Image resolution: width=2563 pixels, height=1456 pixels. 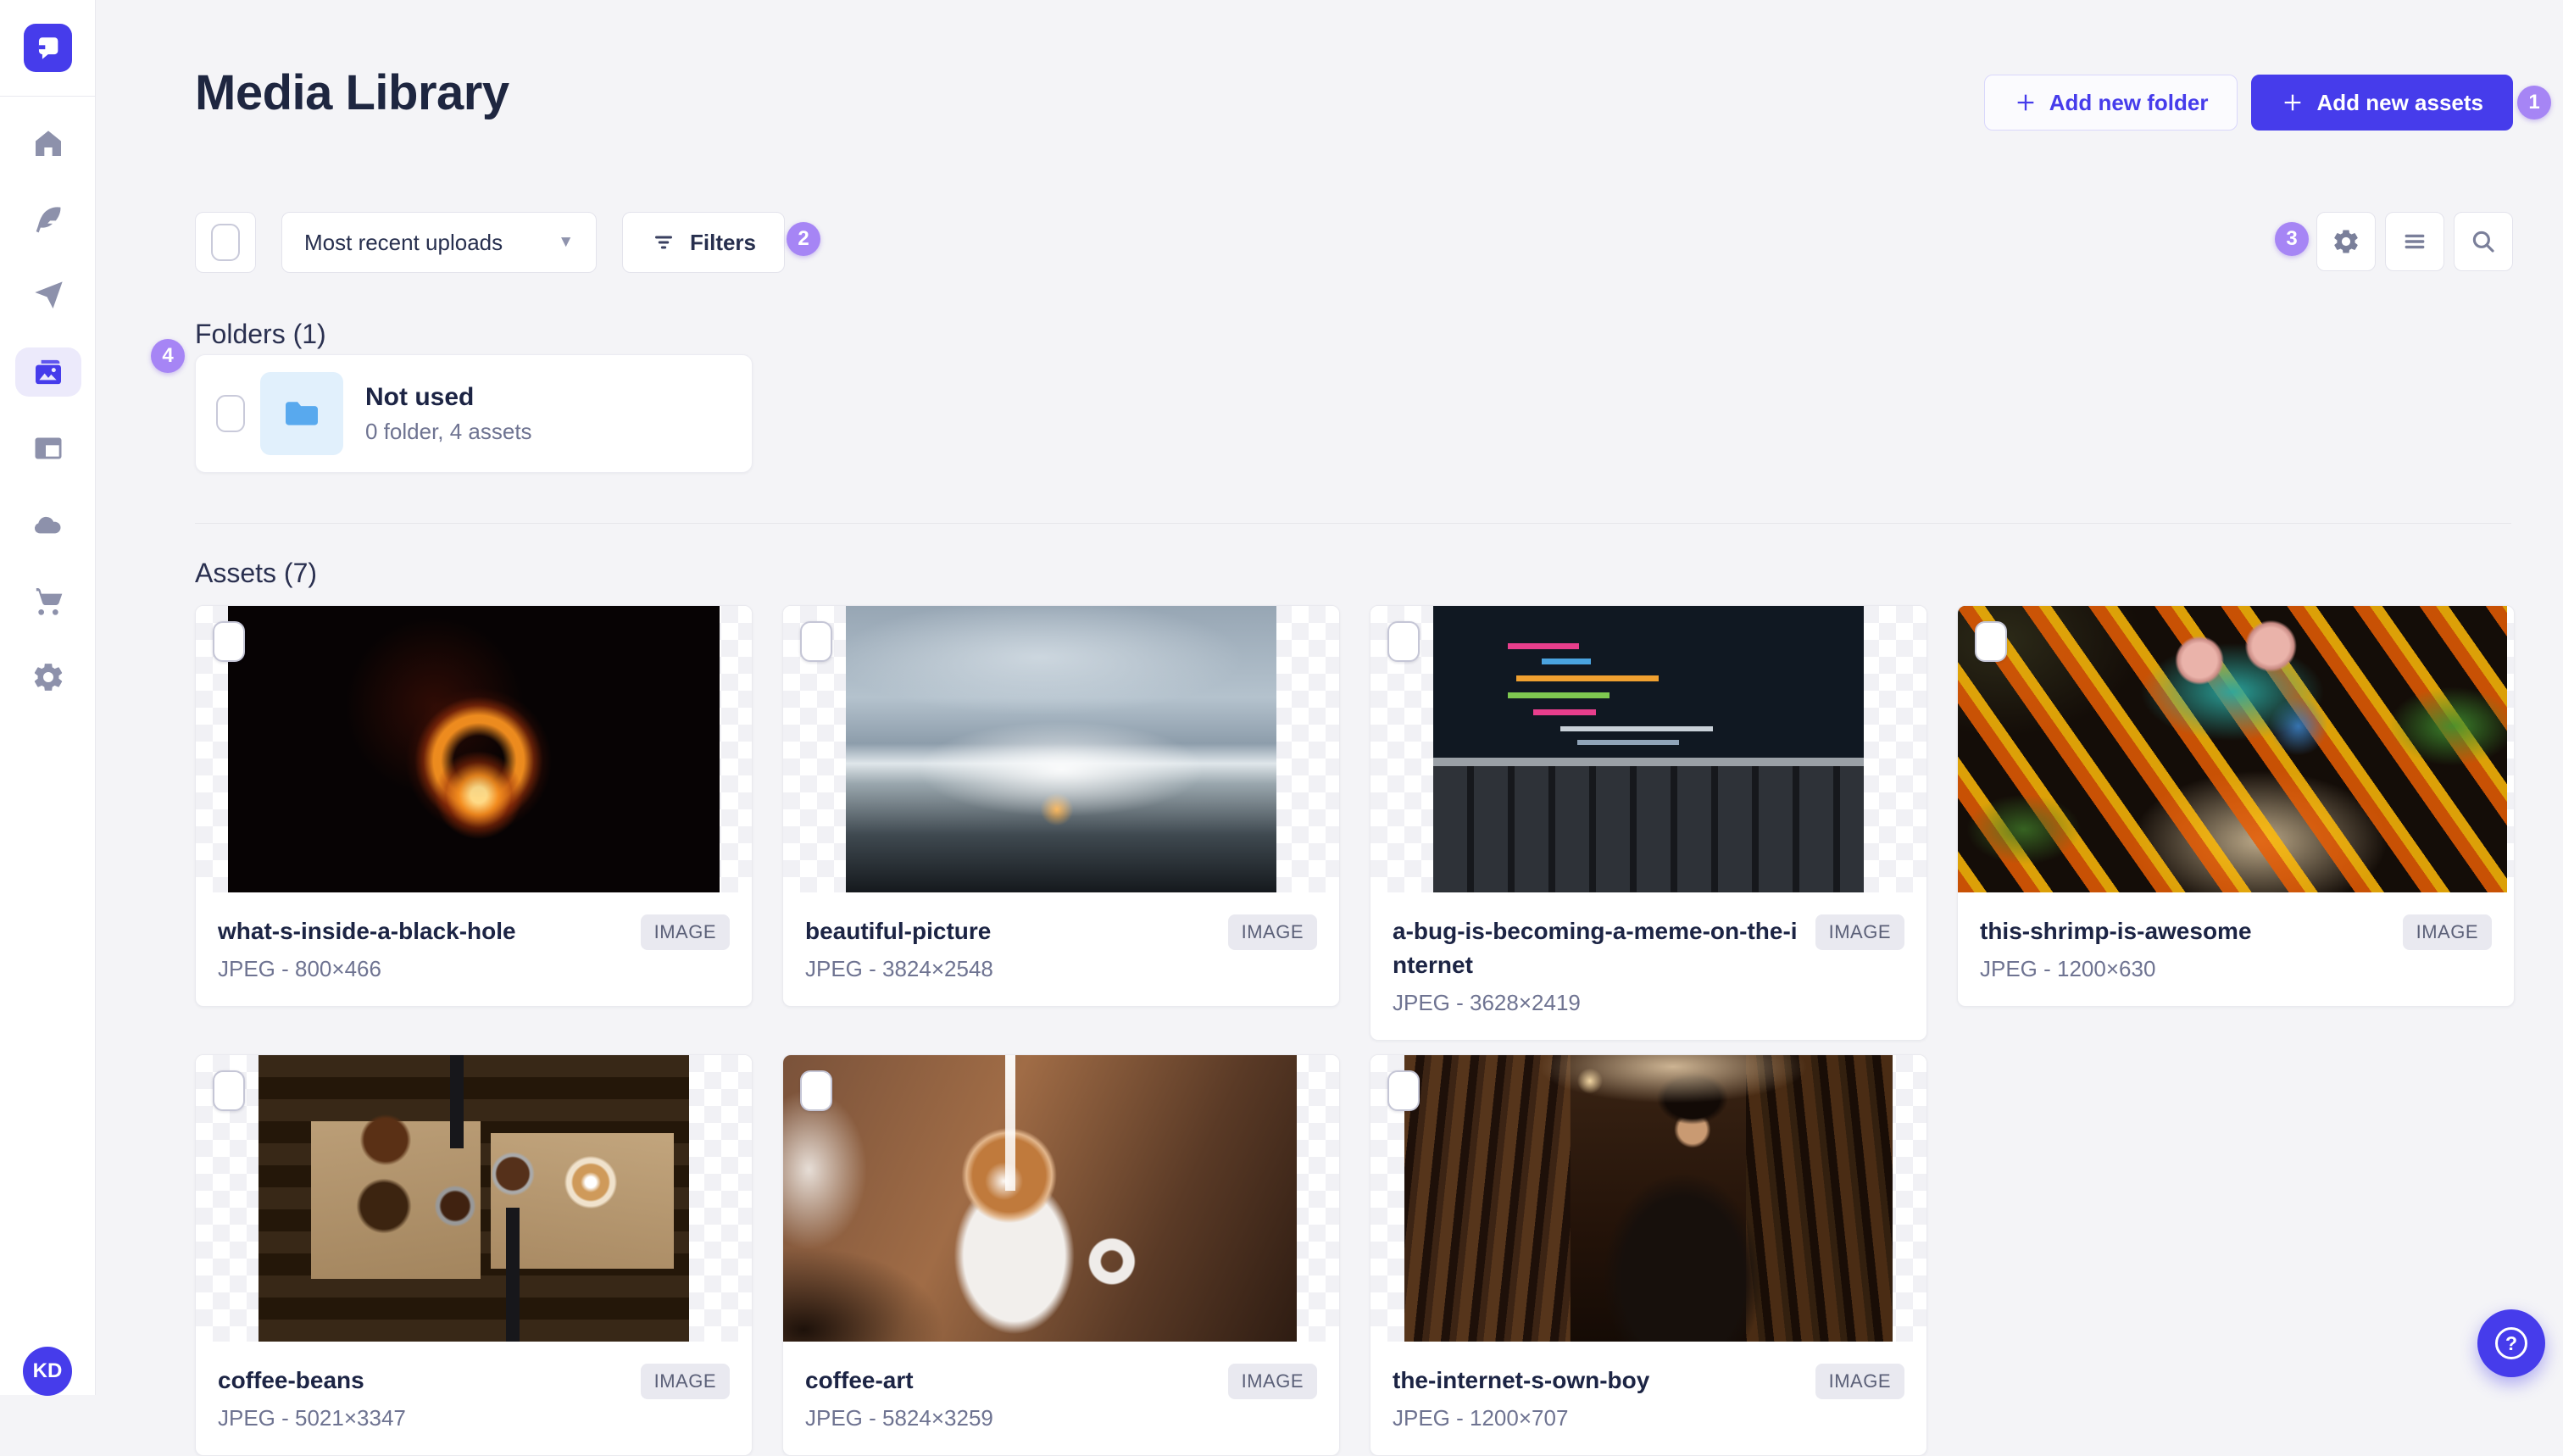 I want to click on folder-info: Not used 0 folder, 4 assets, so click(x=448, y=414).